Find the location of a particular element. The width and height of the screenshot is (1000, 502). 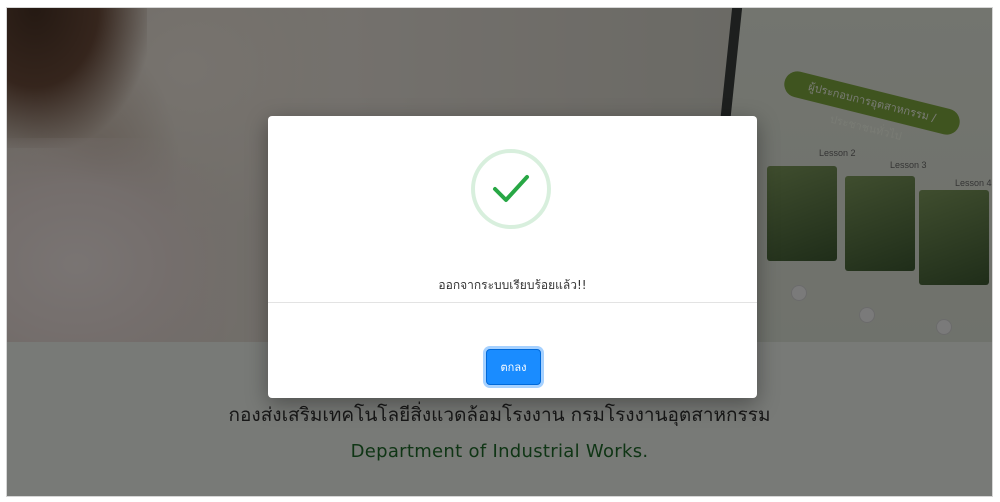

dialog-divider is located at coordinates (512, 302).